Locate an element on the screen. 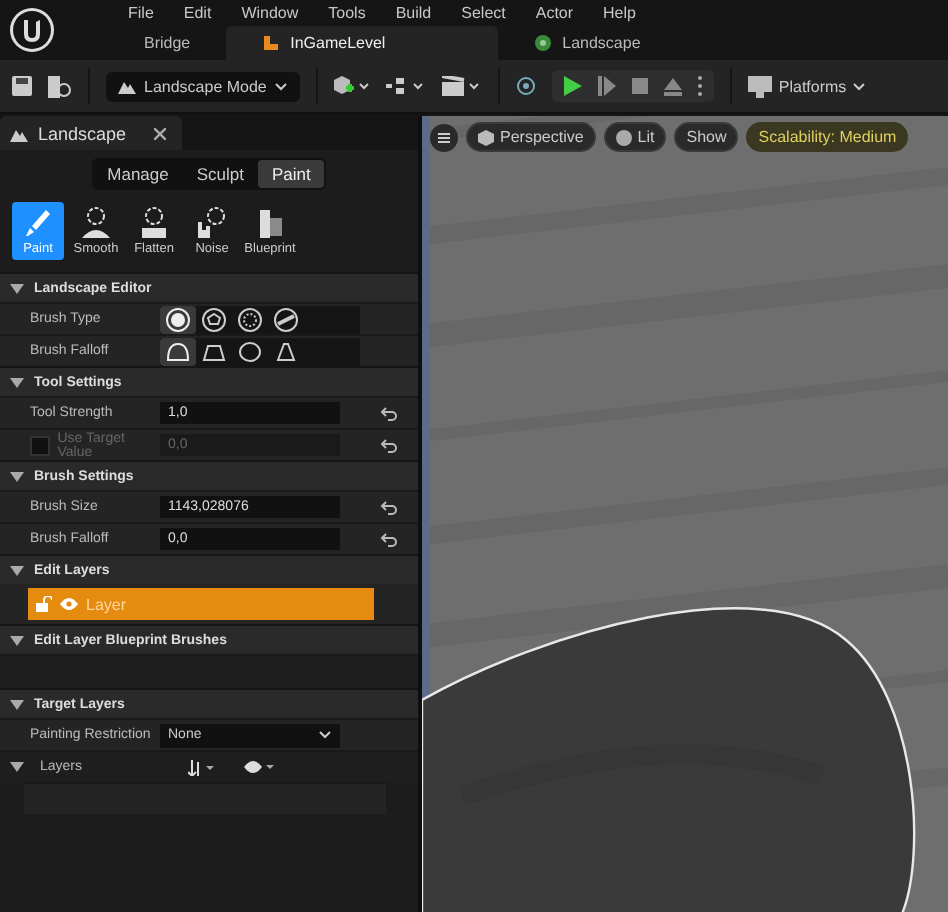 This screenshot has width=948, height=912. panel-tab: Landscape is located at coordinates (91, 133).